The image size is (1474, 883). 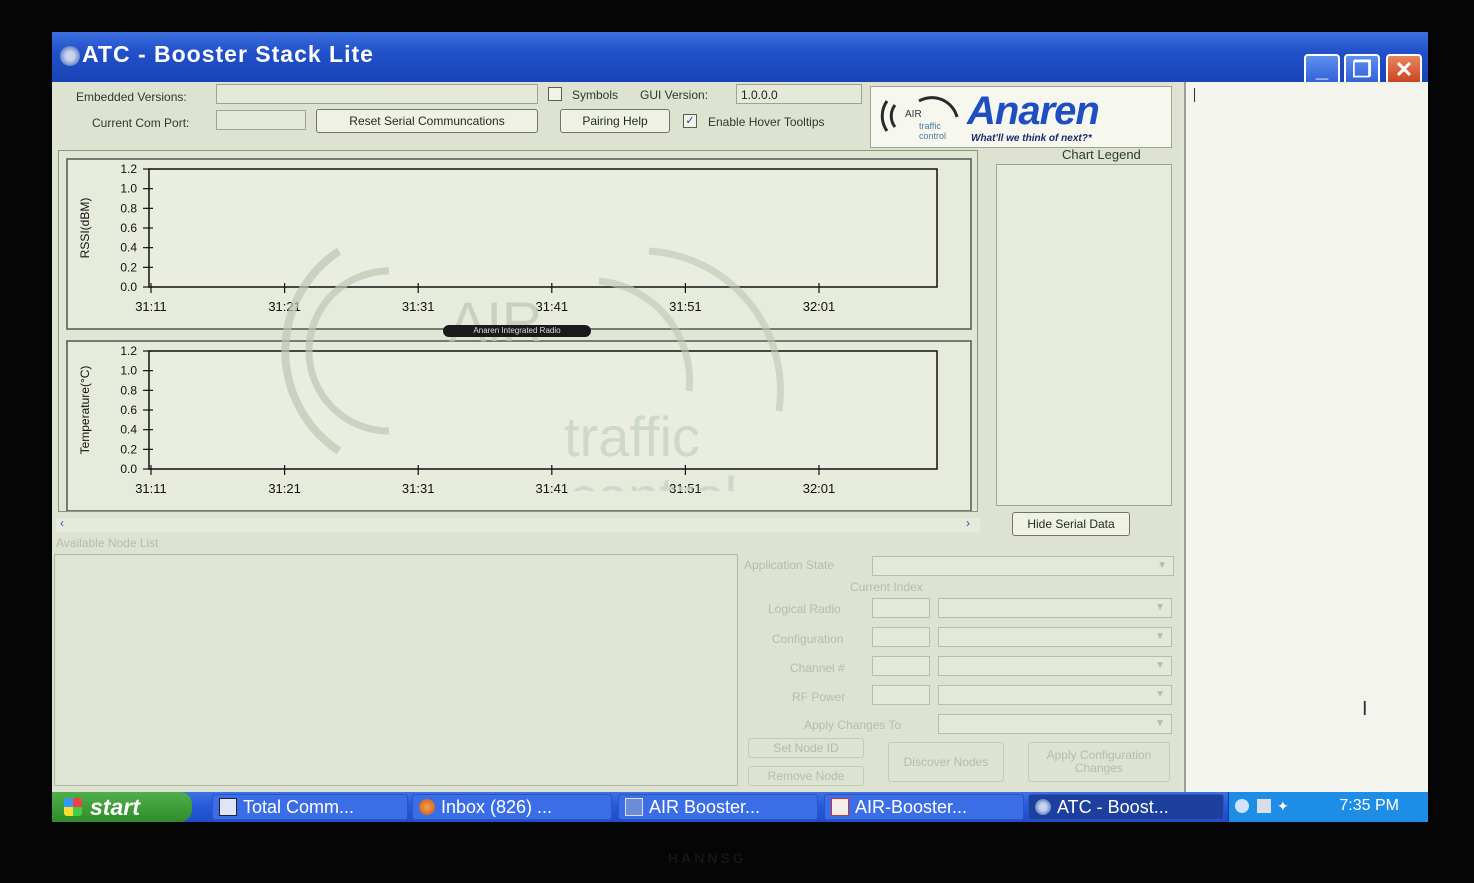 I want to click on temperature-x-tick-label: 31:41, so click(x=552, y=488).